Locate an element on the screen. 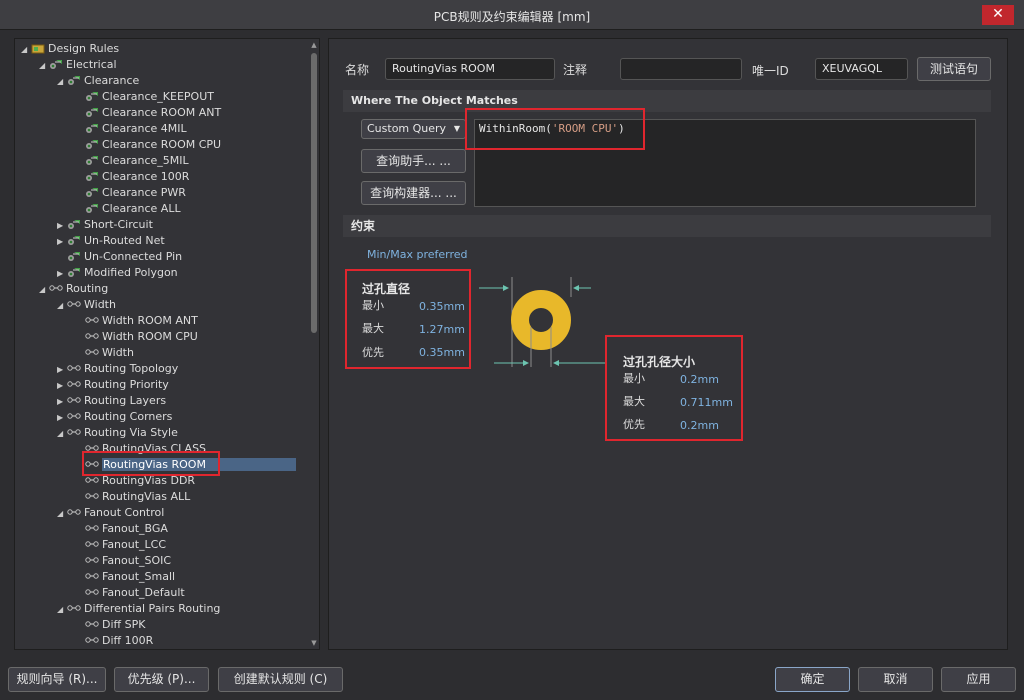  tree-item: Diff 100R is located at coordinates (114, 641).